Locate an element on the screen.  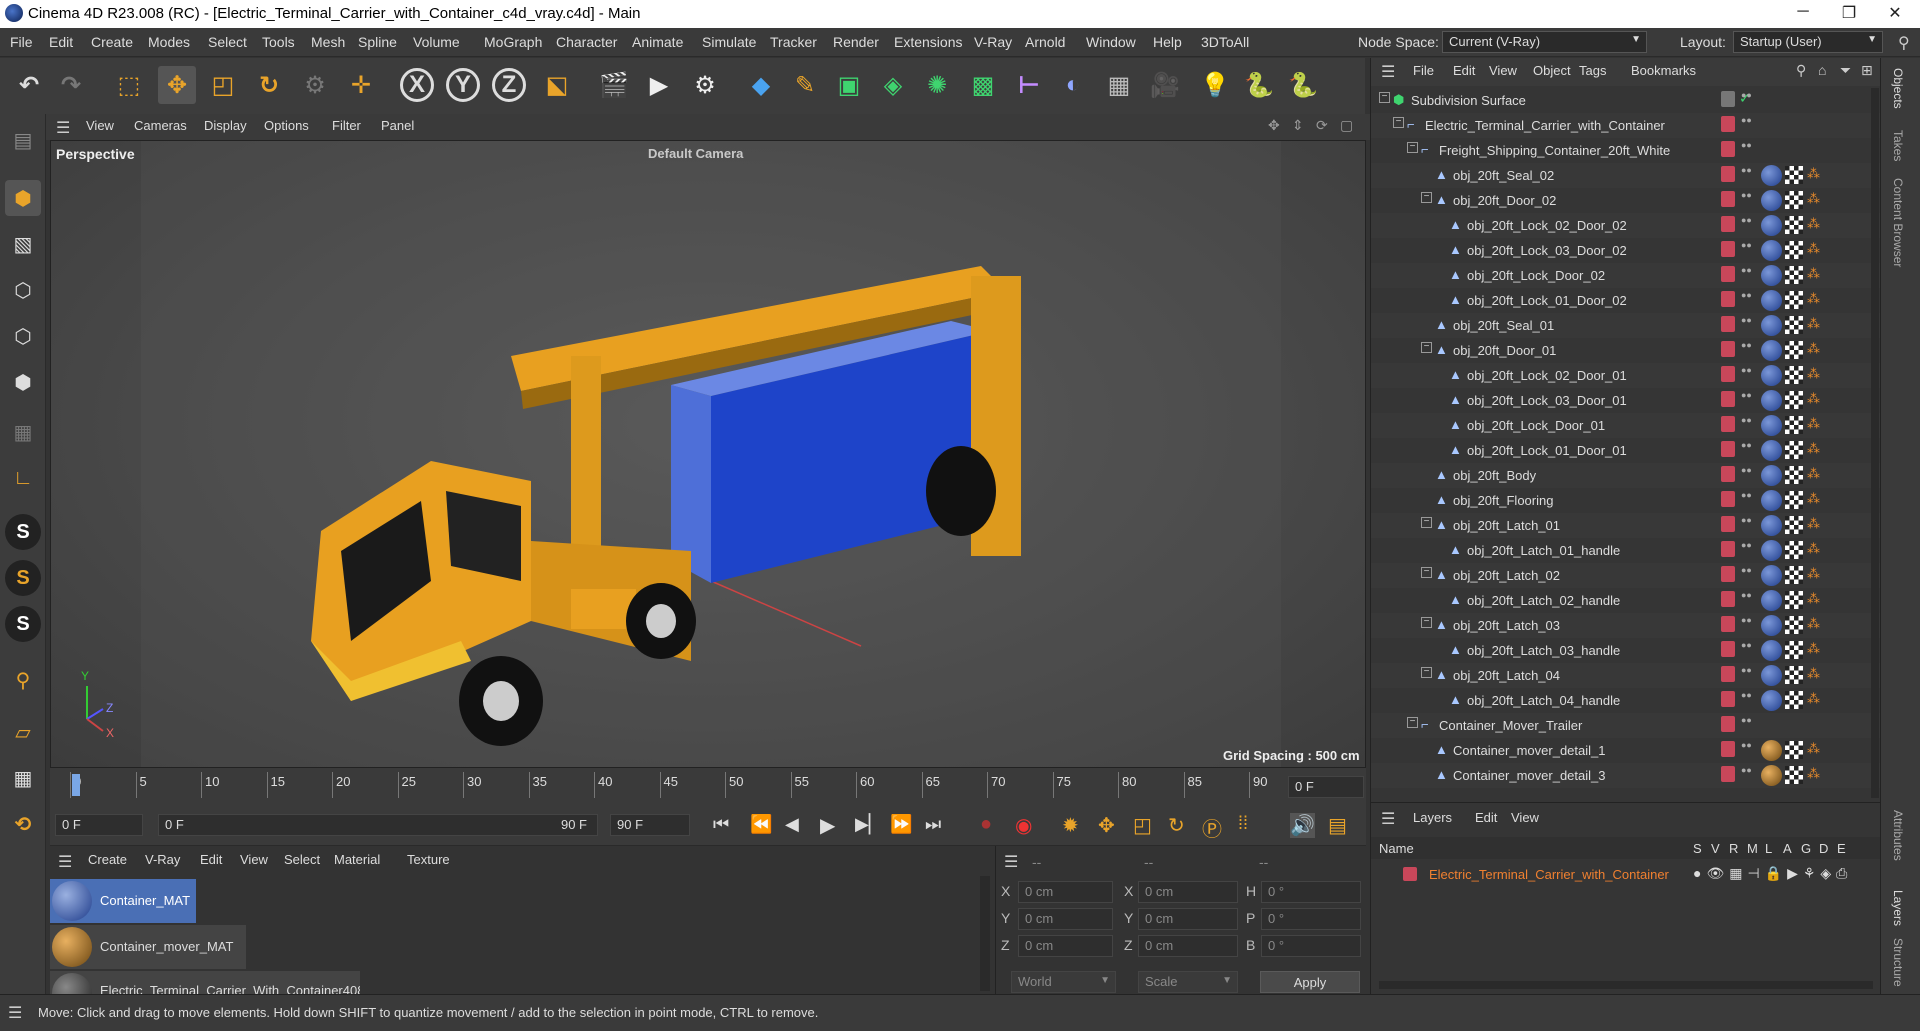
keyframe-selection-icon: ✹ is located at coordinates (1070, 825).